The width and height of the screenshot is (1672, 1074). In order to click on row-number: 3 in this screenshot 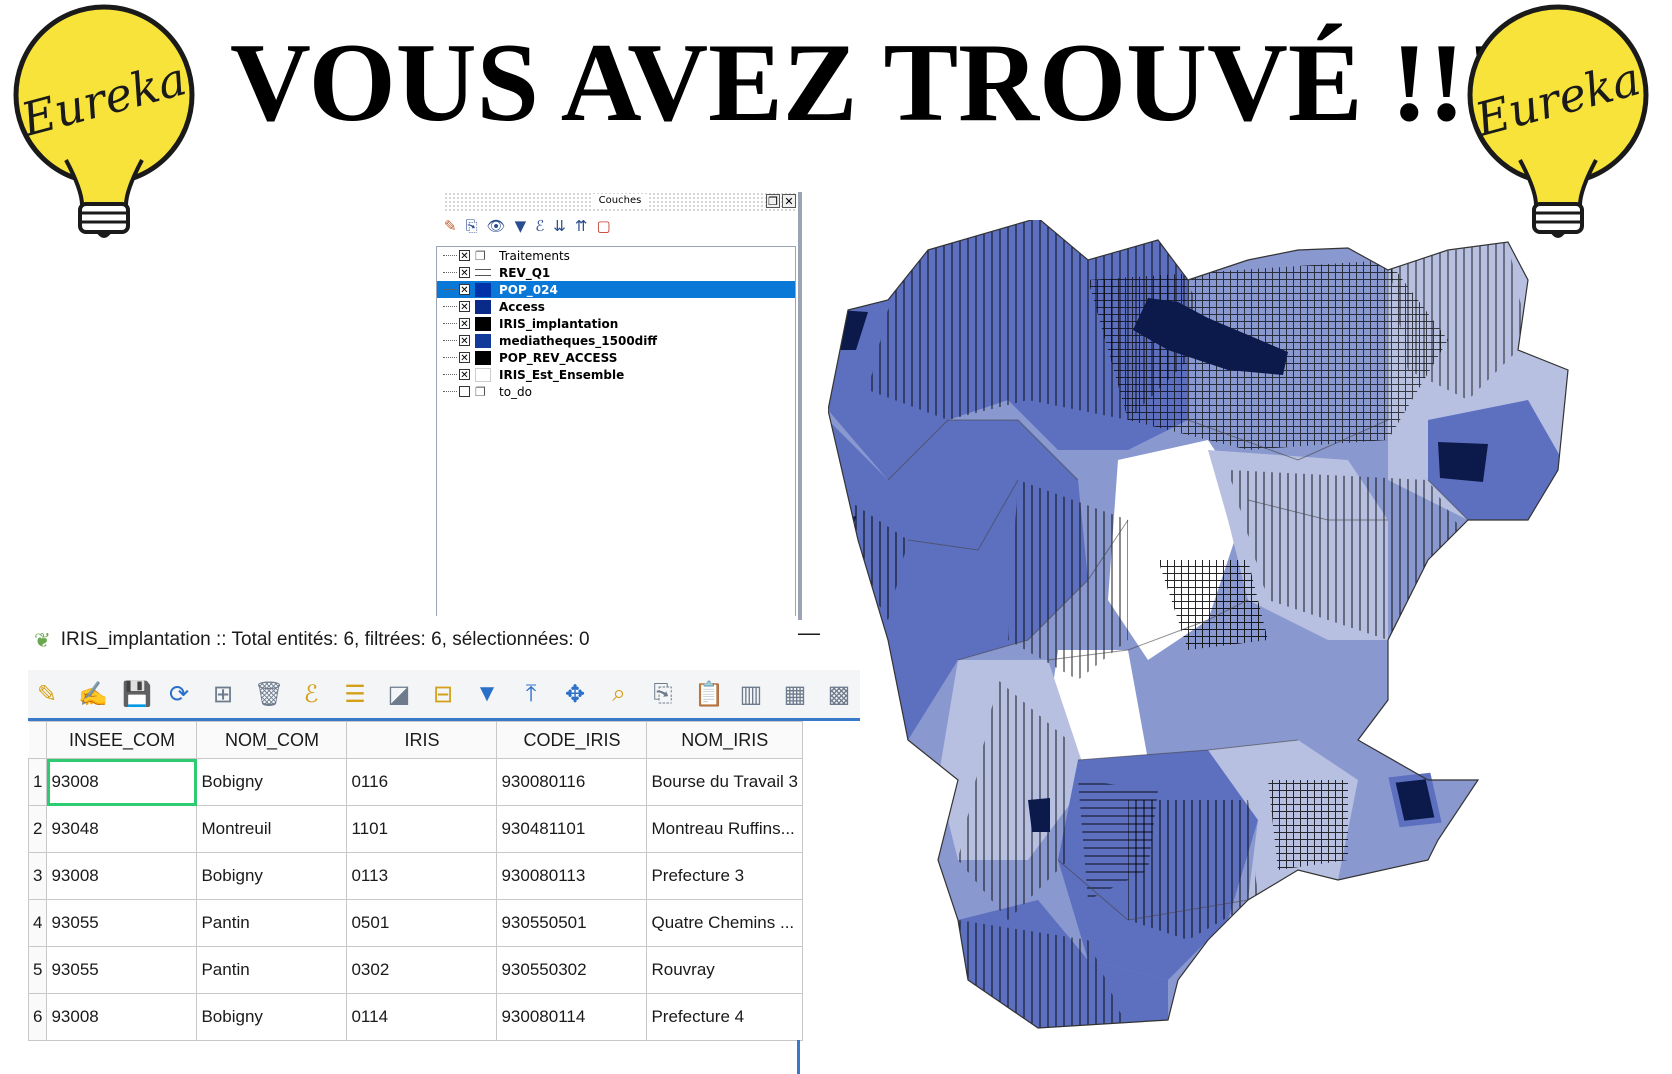, I will do `click(37, 876)`.